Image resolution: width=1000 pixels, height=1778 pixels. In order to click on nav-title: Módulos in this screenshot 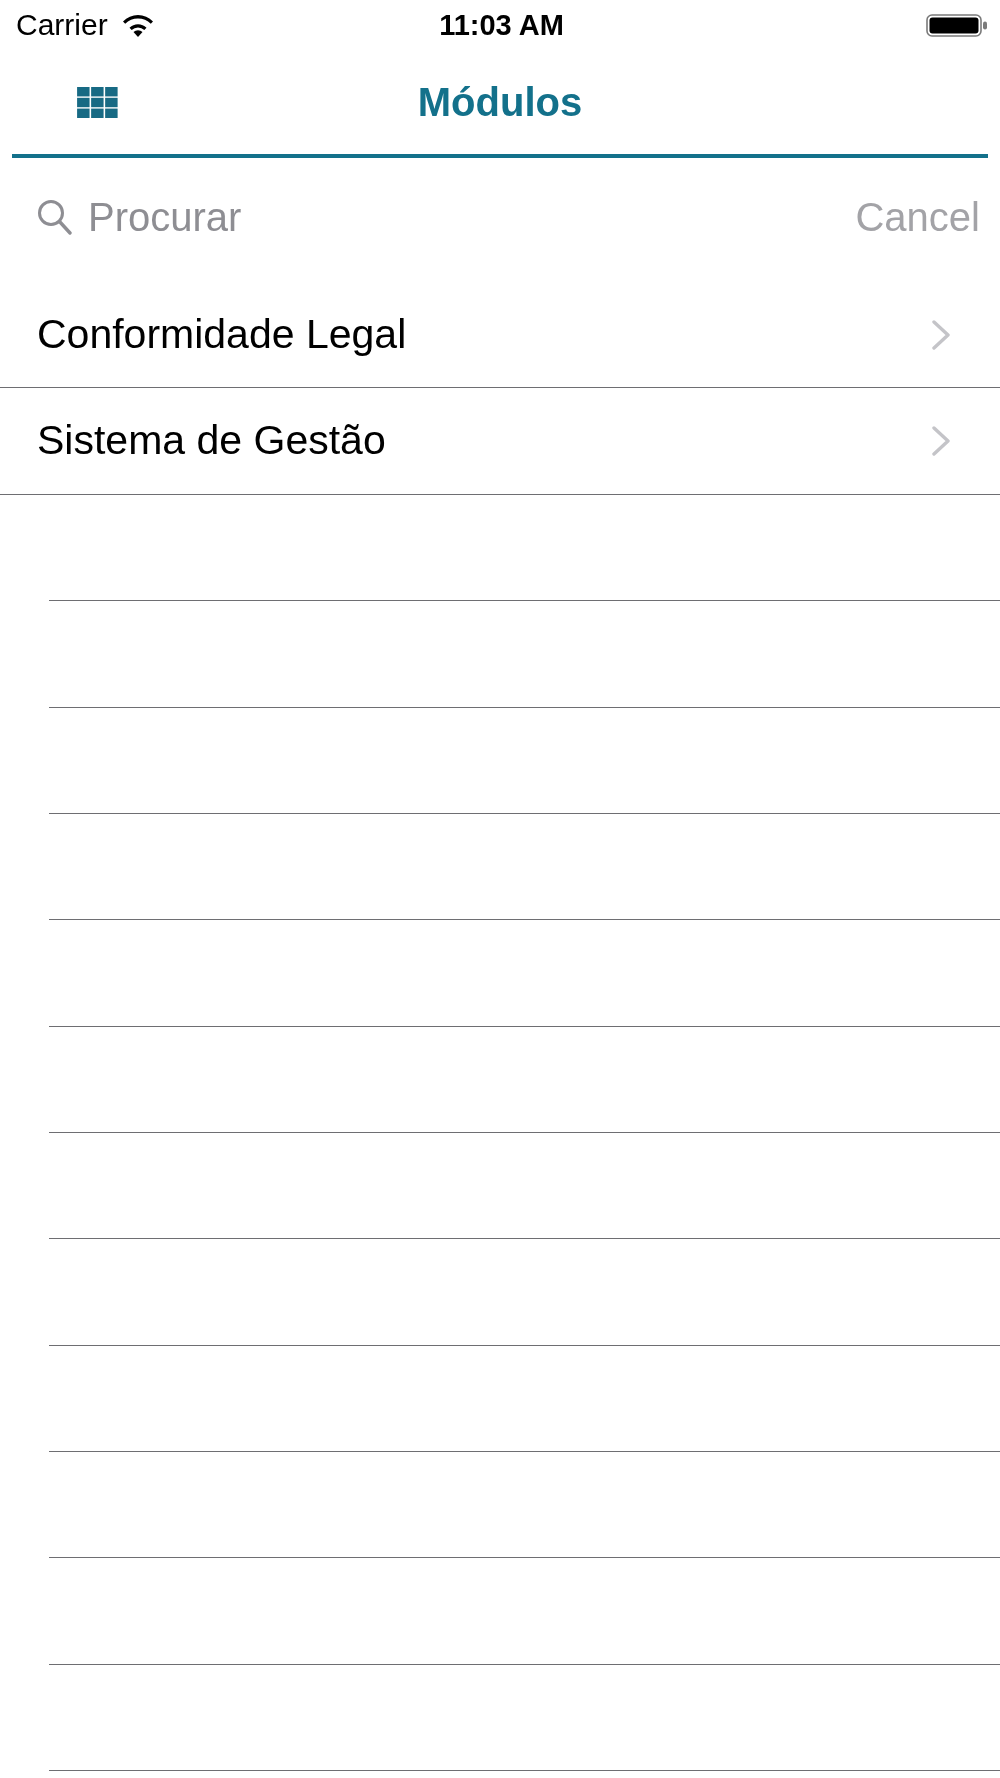, I will do `click(500, 102)`.